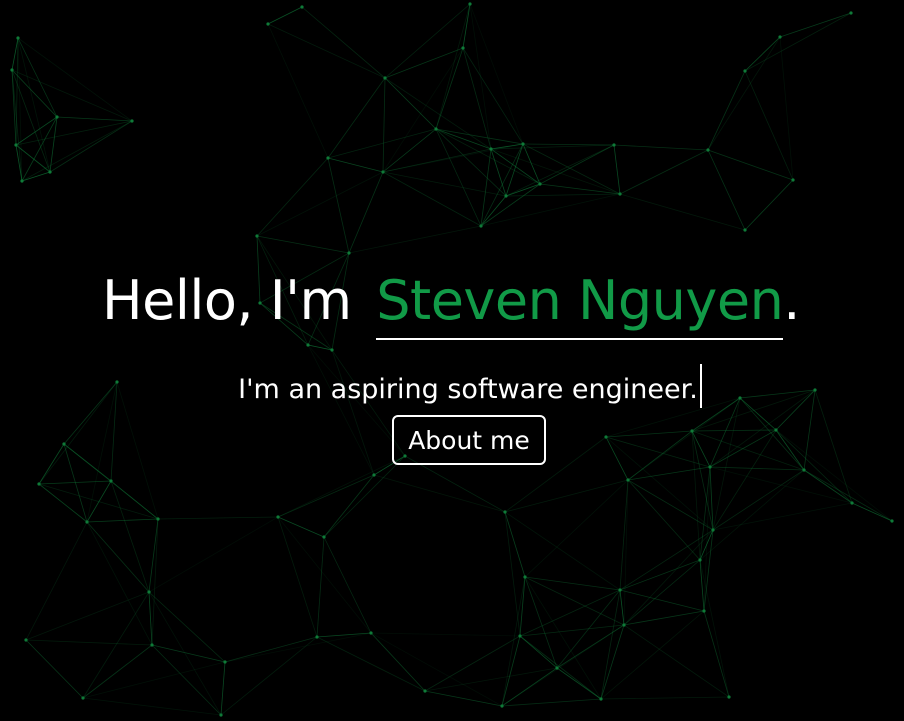  I want to click on hero-period: ., so click(791, 300).